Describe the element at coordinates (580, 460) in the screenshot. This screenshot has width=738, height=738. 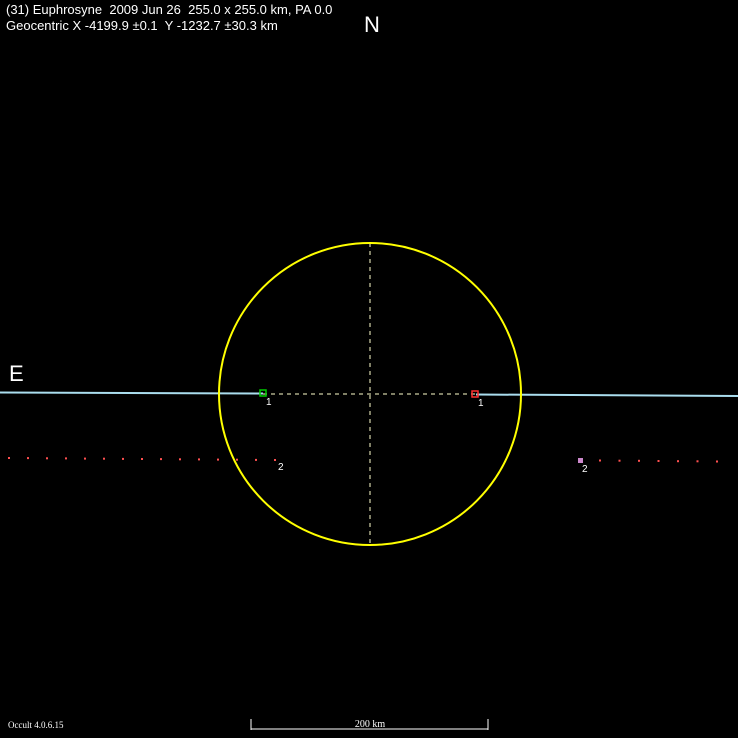
I see `chord-2-marker` at that location.